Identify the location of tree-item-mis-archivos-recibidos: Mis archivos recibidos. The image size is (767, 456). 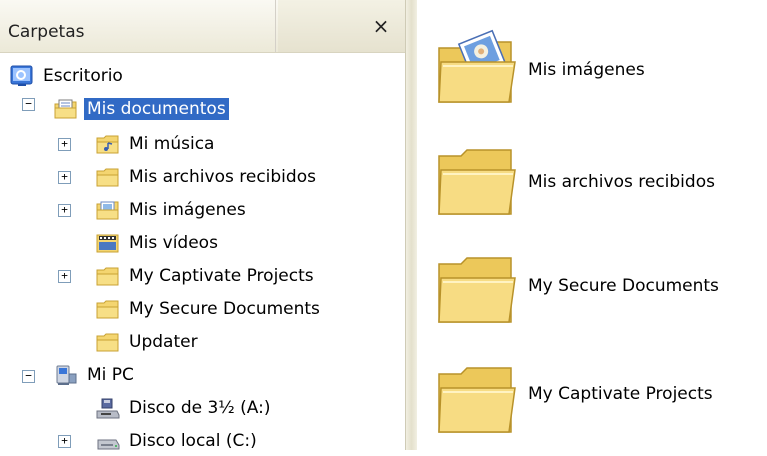
(207, 177).